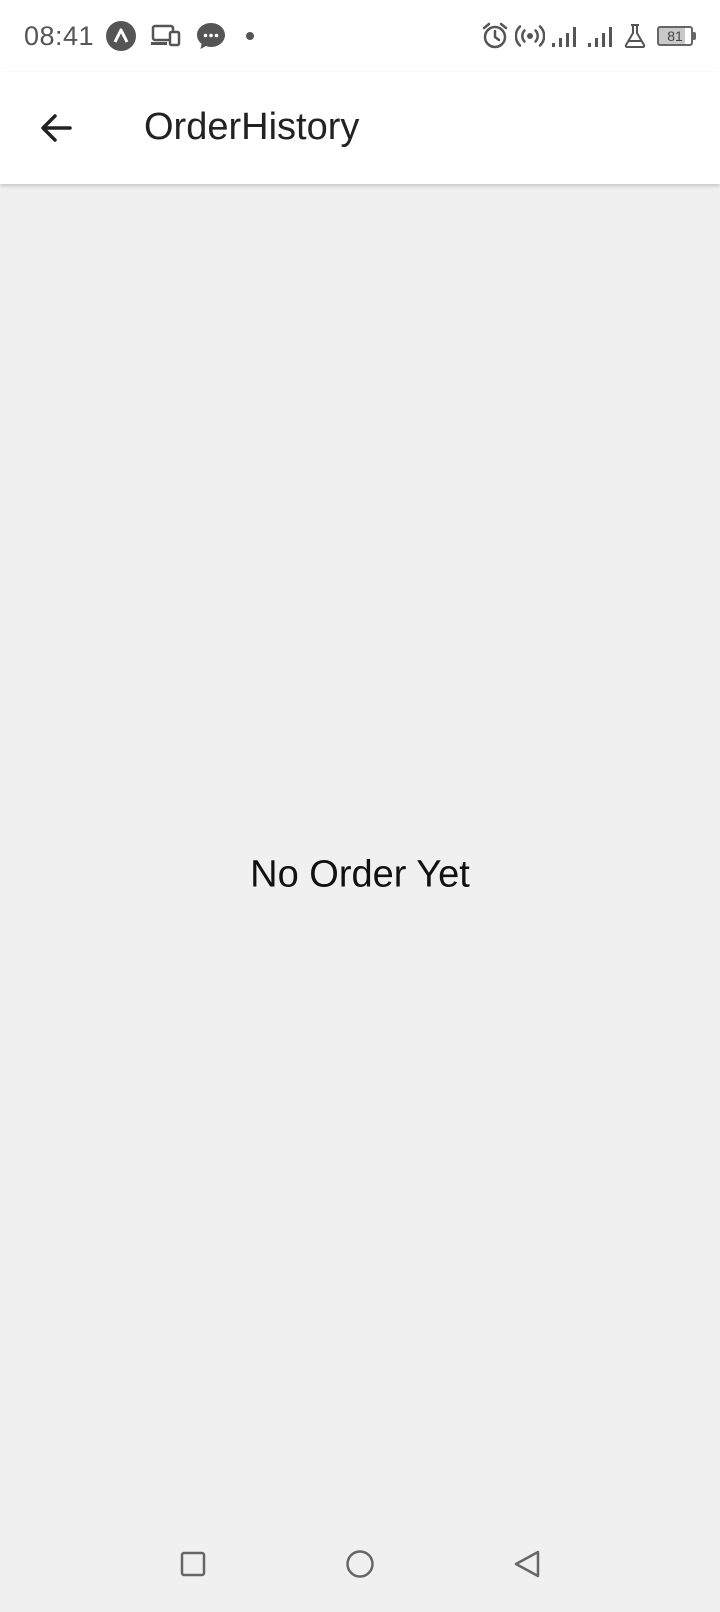 This screenshot has height=1612, width=720. What do you see at coordinates (360, 874) in the screenshot?
I see `empty-state-message: No Order Yet` at bounding box center [360, 874].